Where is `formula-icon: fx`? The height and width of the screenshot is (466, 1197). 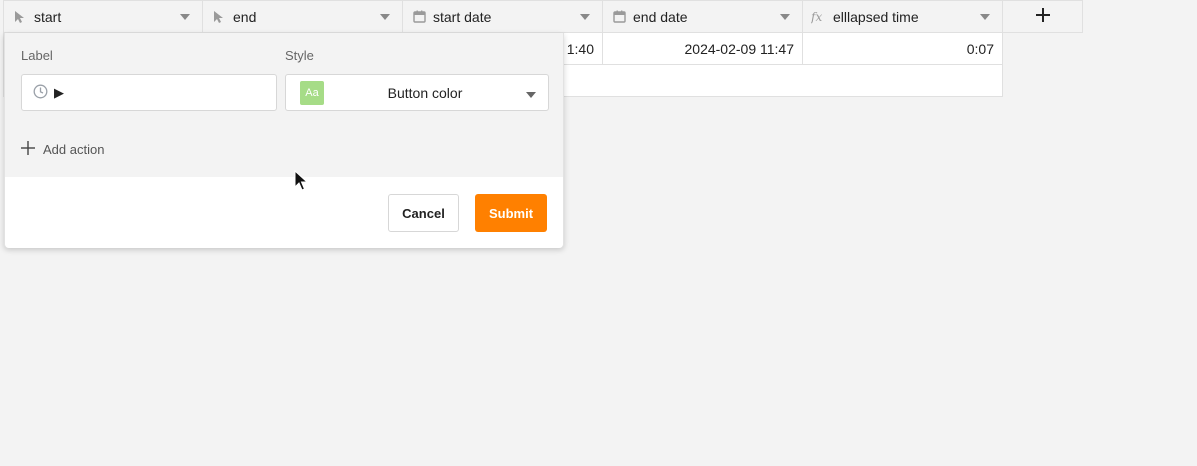
formula-icon: fx is located at coordinates (819, 17).